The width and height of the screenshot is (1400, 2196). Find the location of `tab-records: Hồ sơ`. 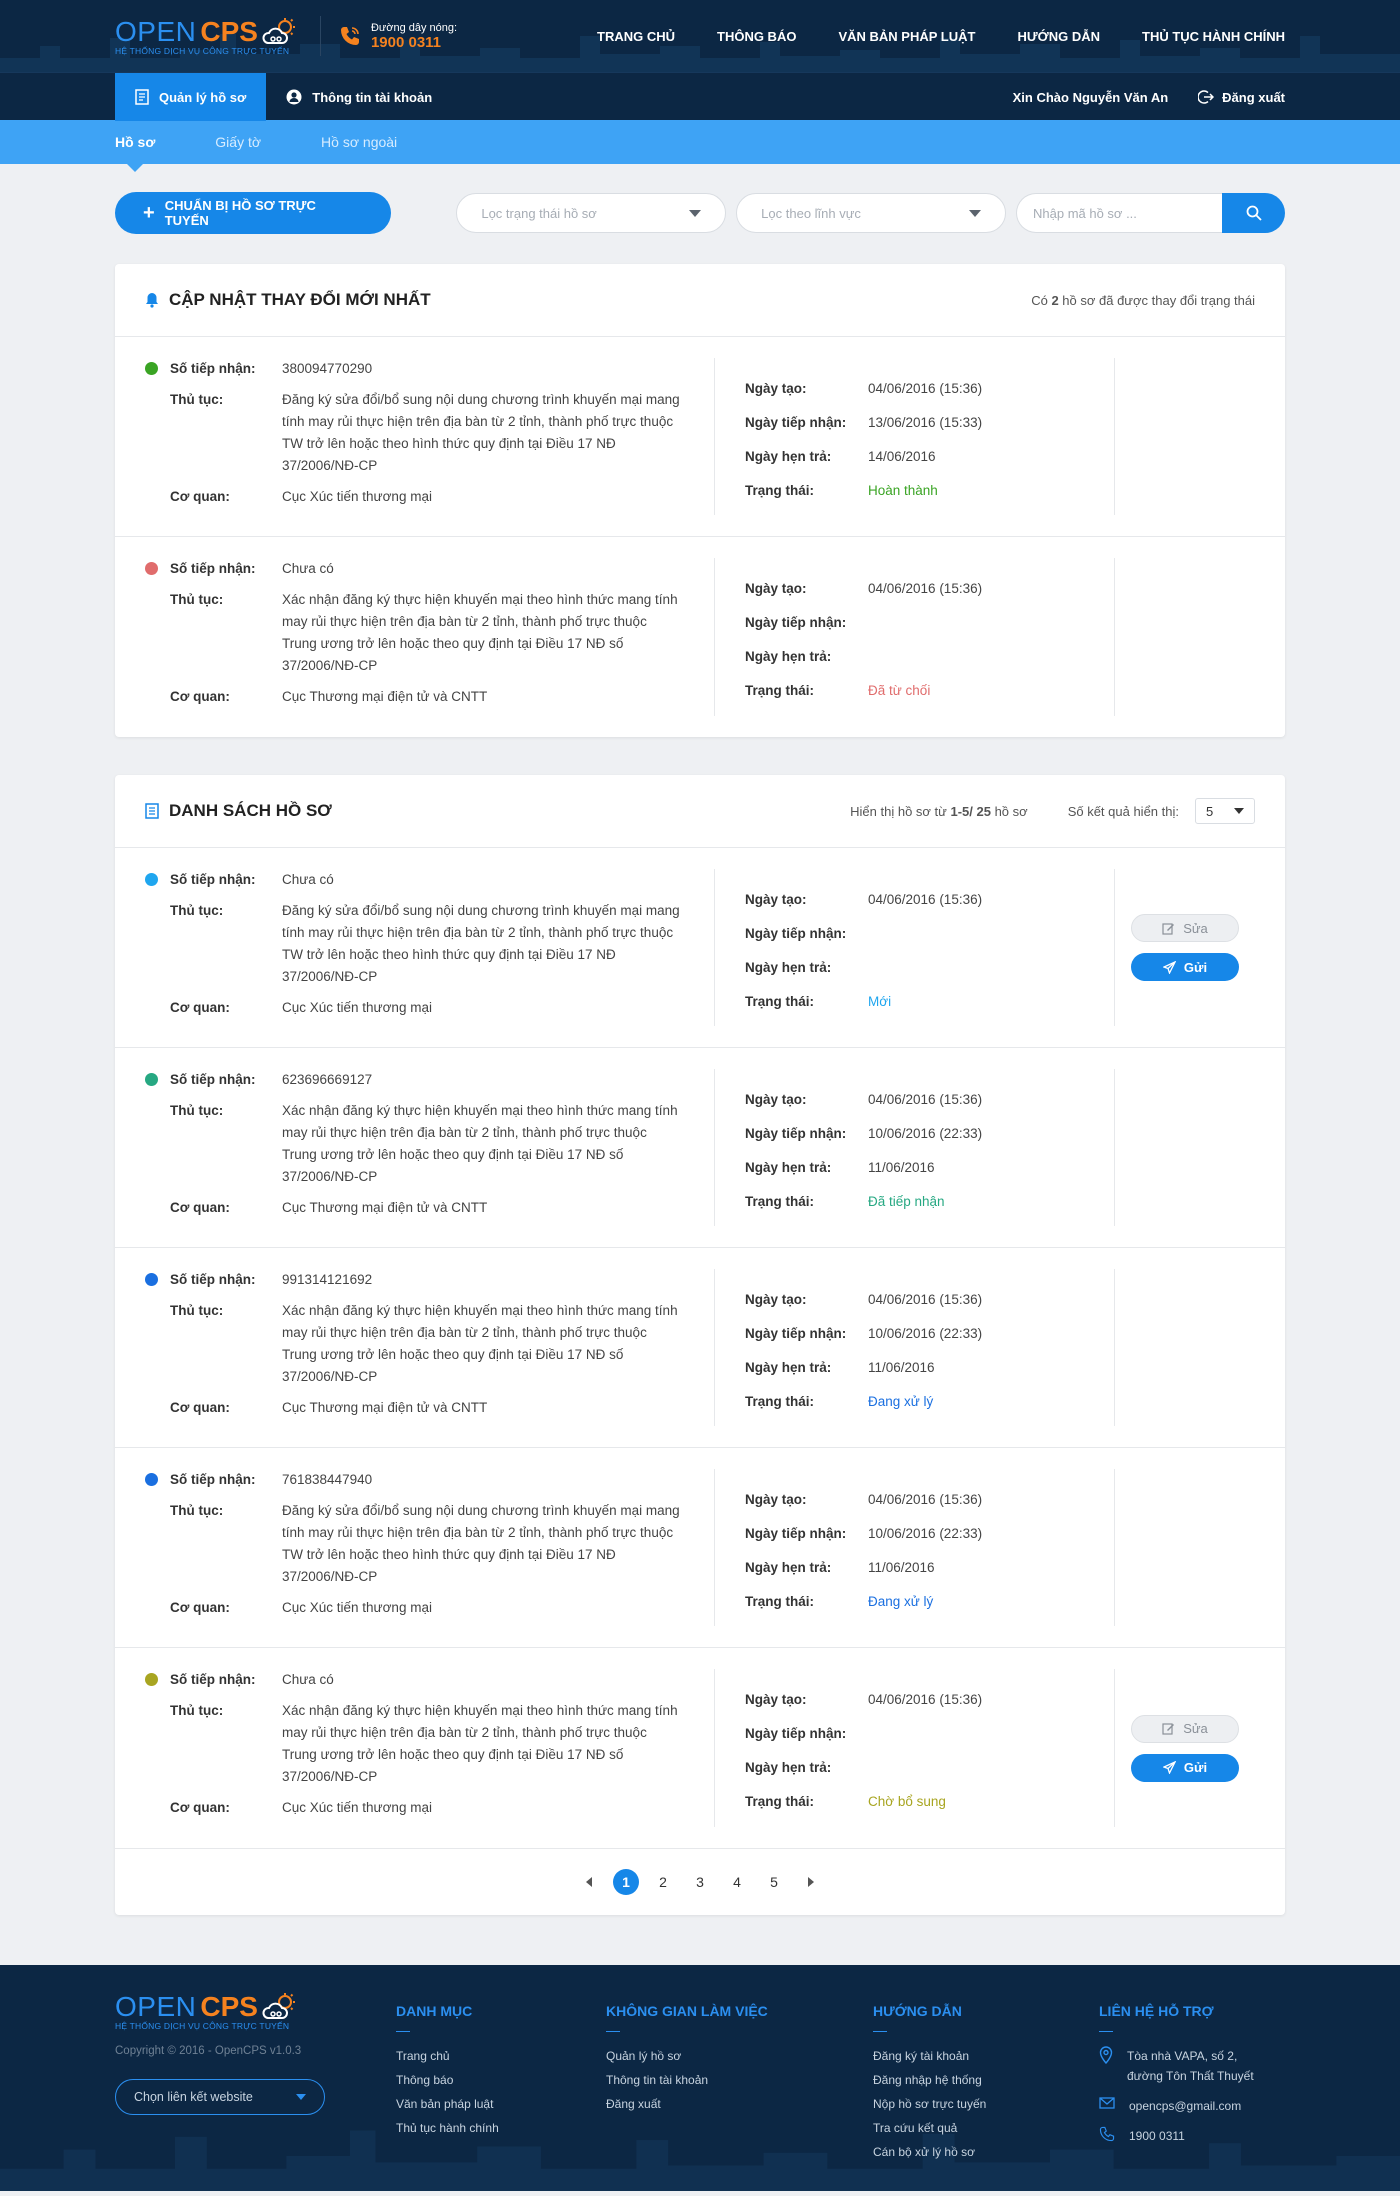

tab-records: Hồ sơ is located at coordinates (135, 153).